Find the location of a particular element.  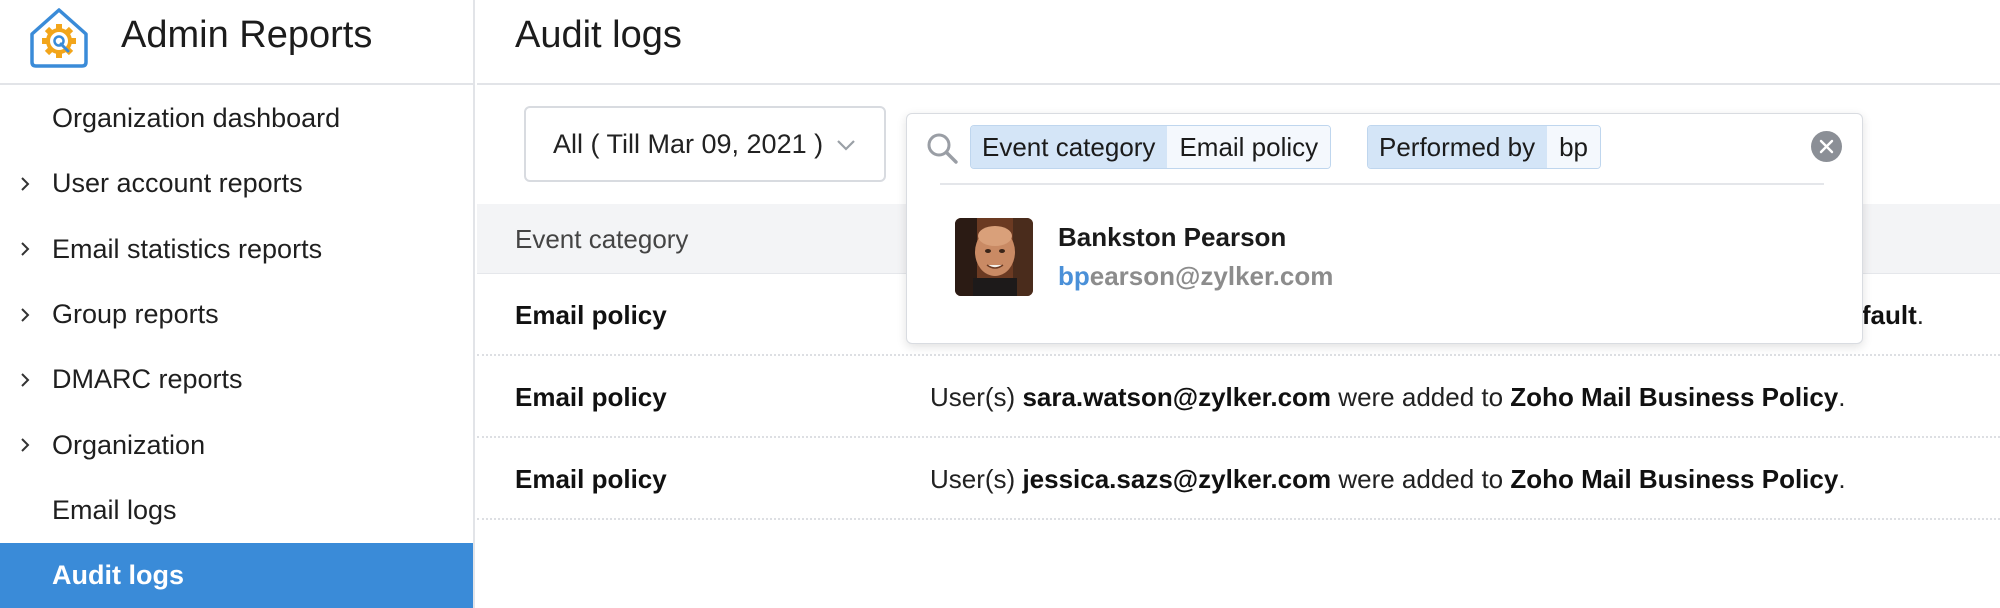

sidebar-item-group-reports: Group reports is located at coordinates (236, 314).